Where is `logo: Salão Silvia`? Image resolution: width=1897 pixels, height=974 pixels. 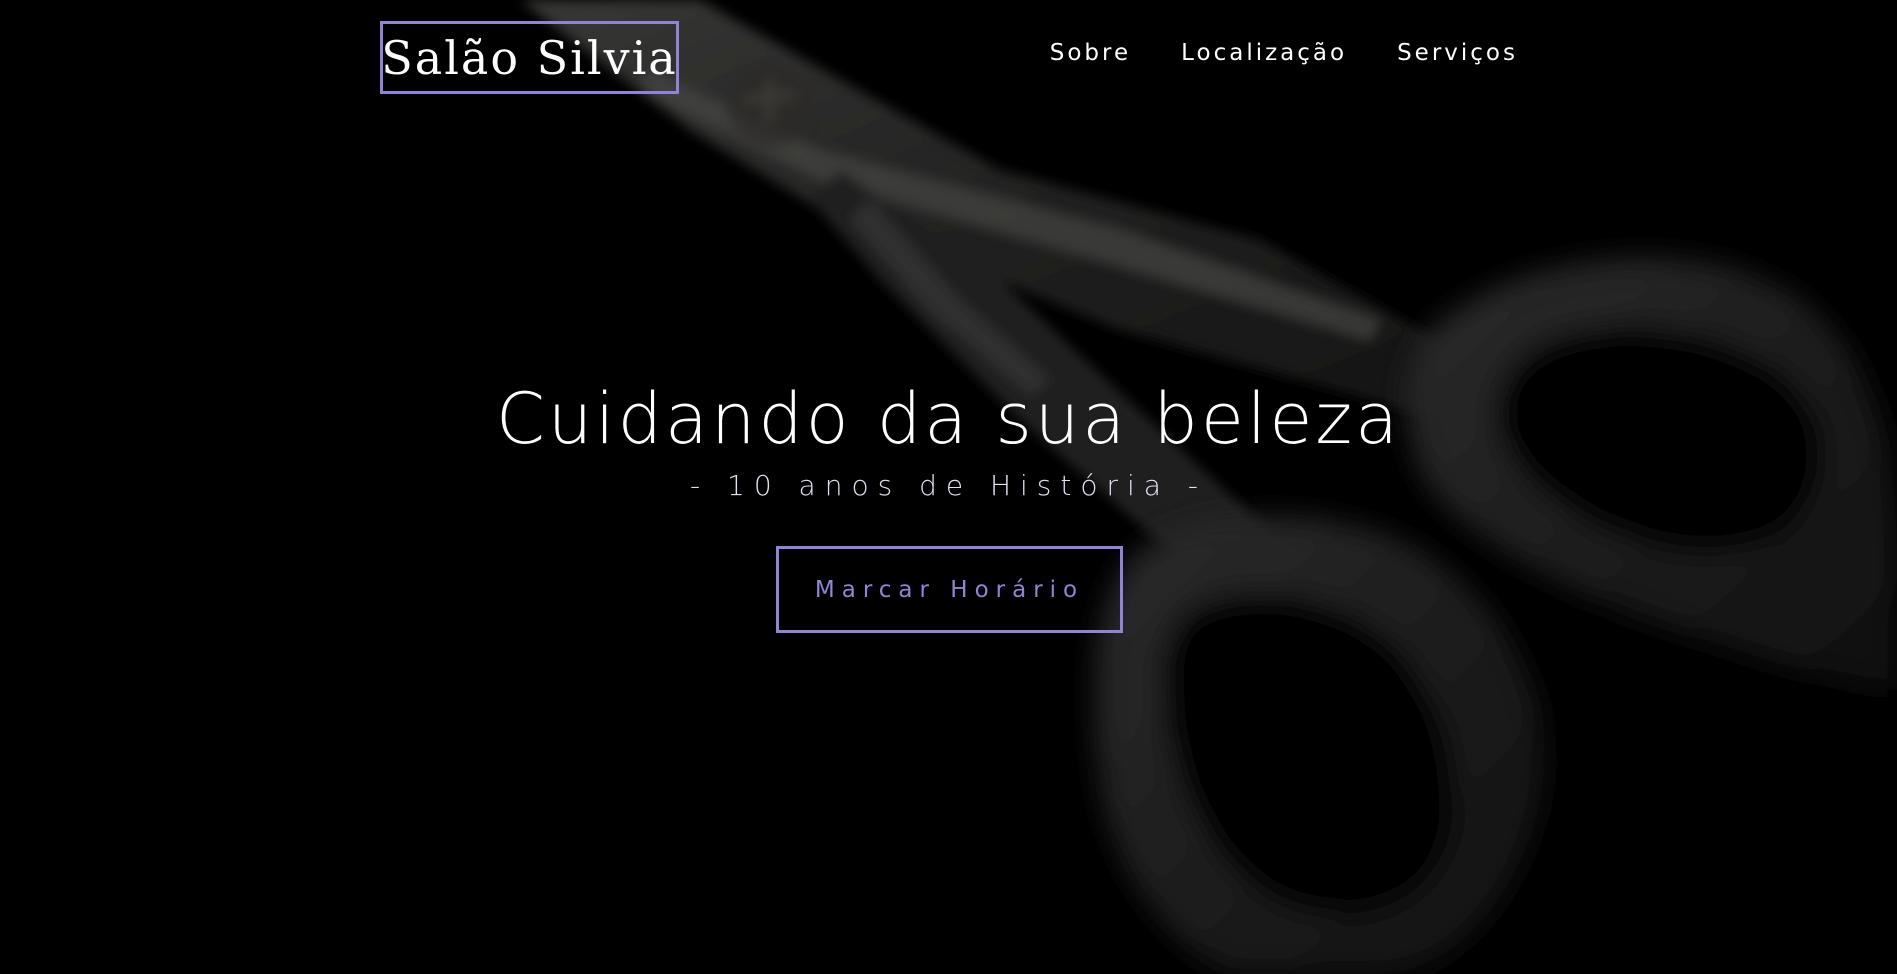
logo: Salão Silvia is located at coordinates (529, 57).